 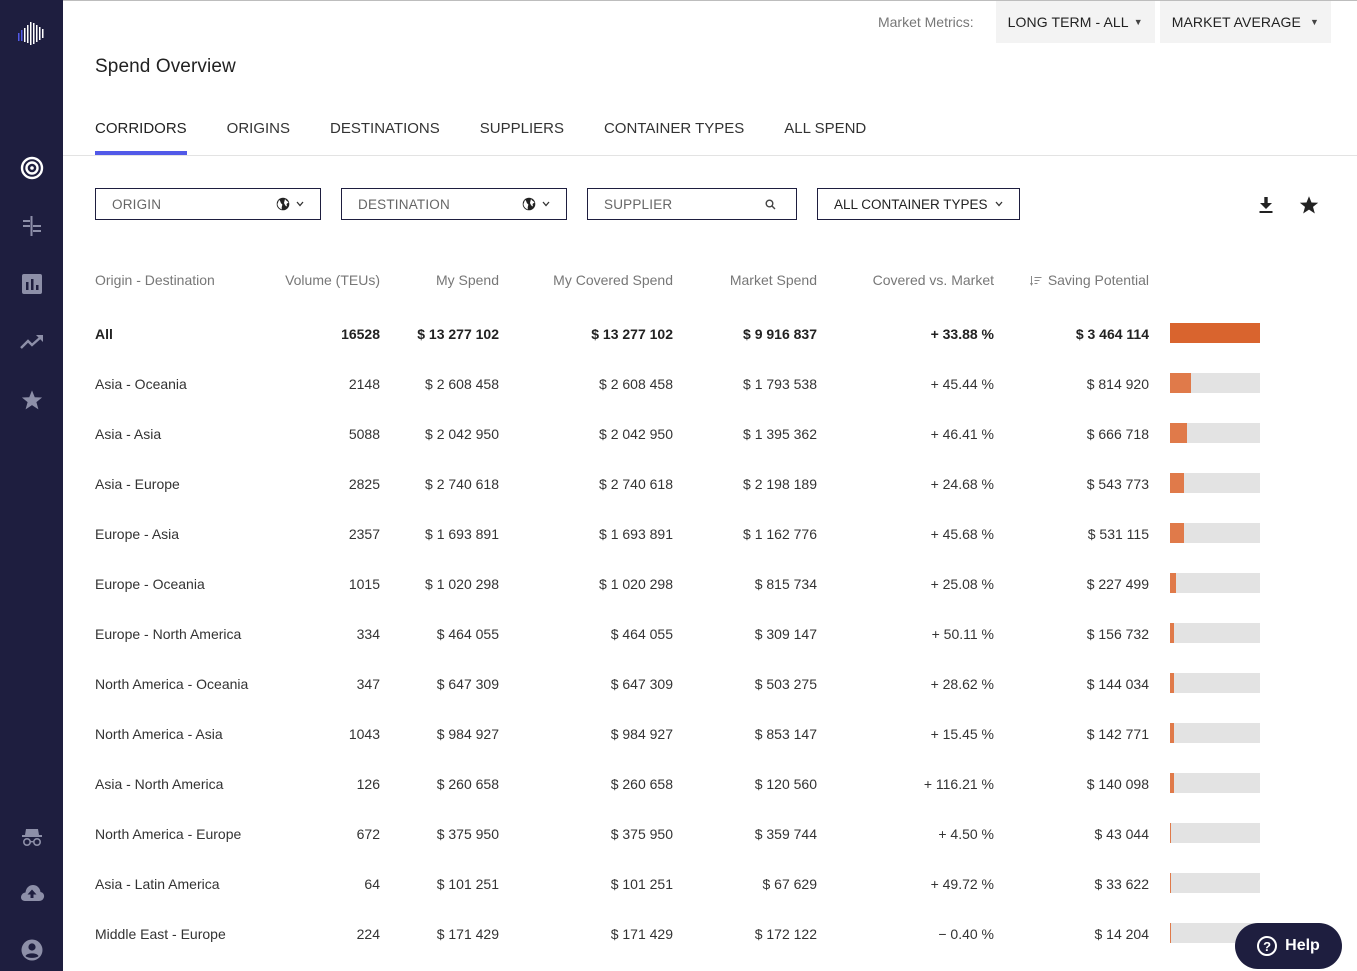 What do you see at coordinates (467, 280) in the screenshot?
I see `column-header-my-spend: My Spend` at bounding box center [467, 280].